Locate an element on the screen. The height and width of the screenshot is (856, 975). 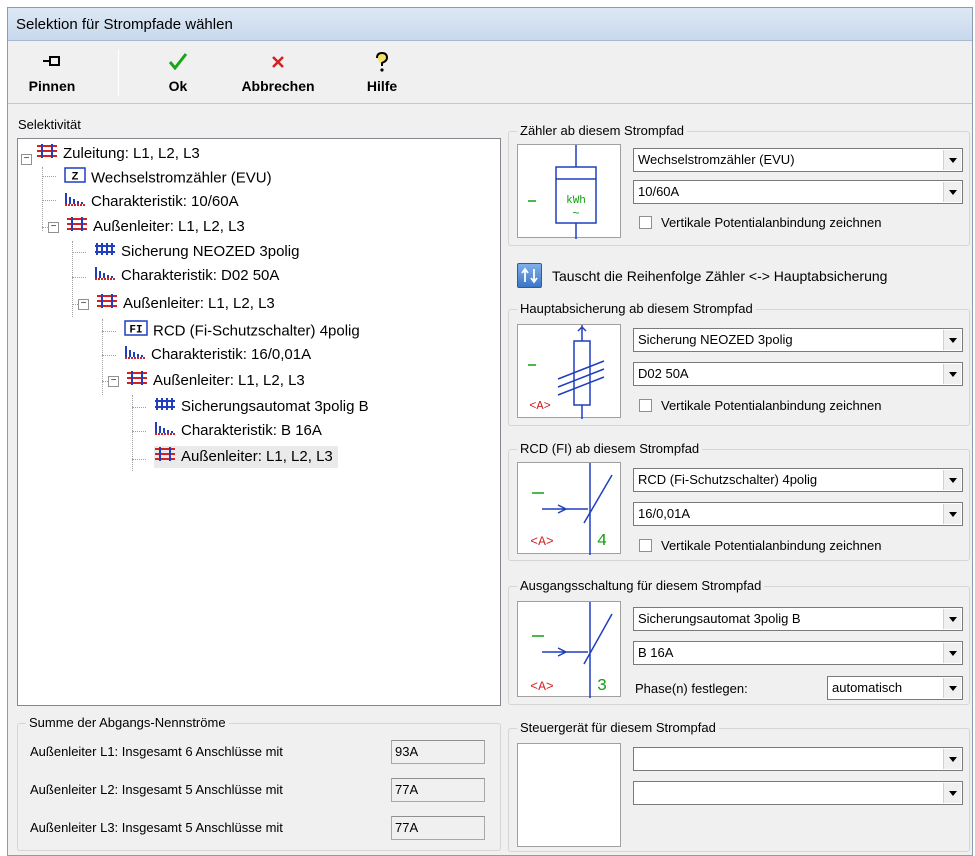
title-bar: Selektion für Strompfade wählen is located at coordinates (490, 24).